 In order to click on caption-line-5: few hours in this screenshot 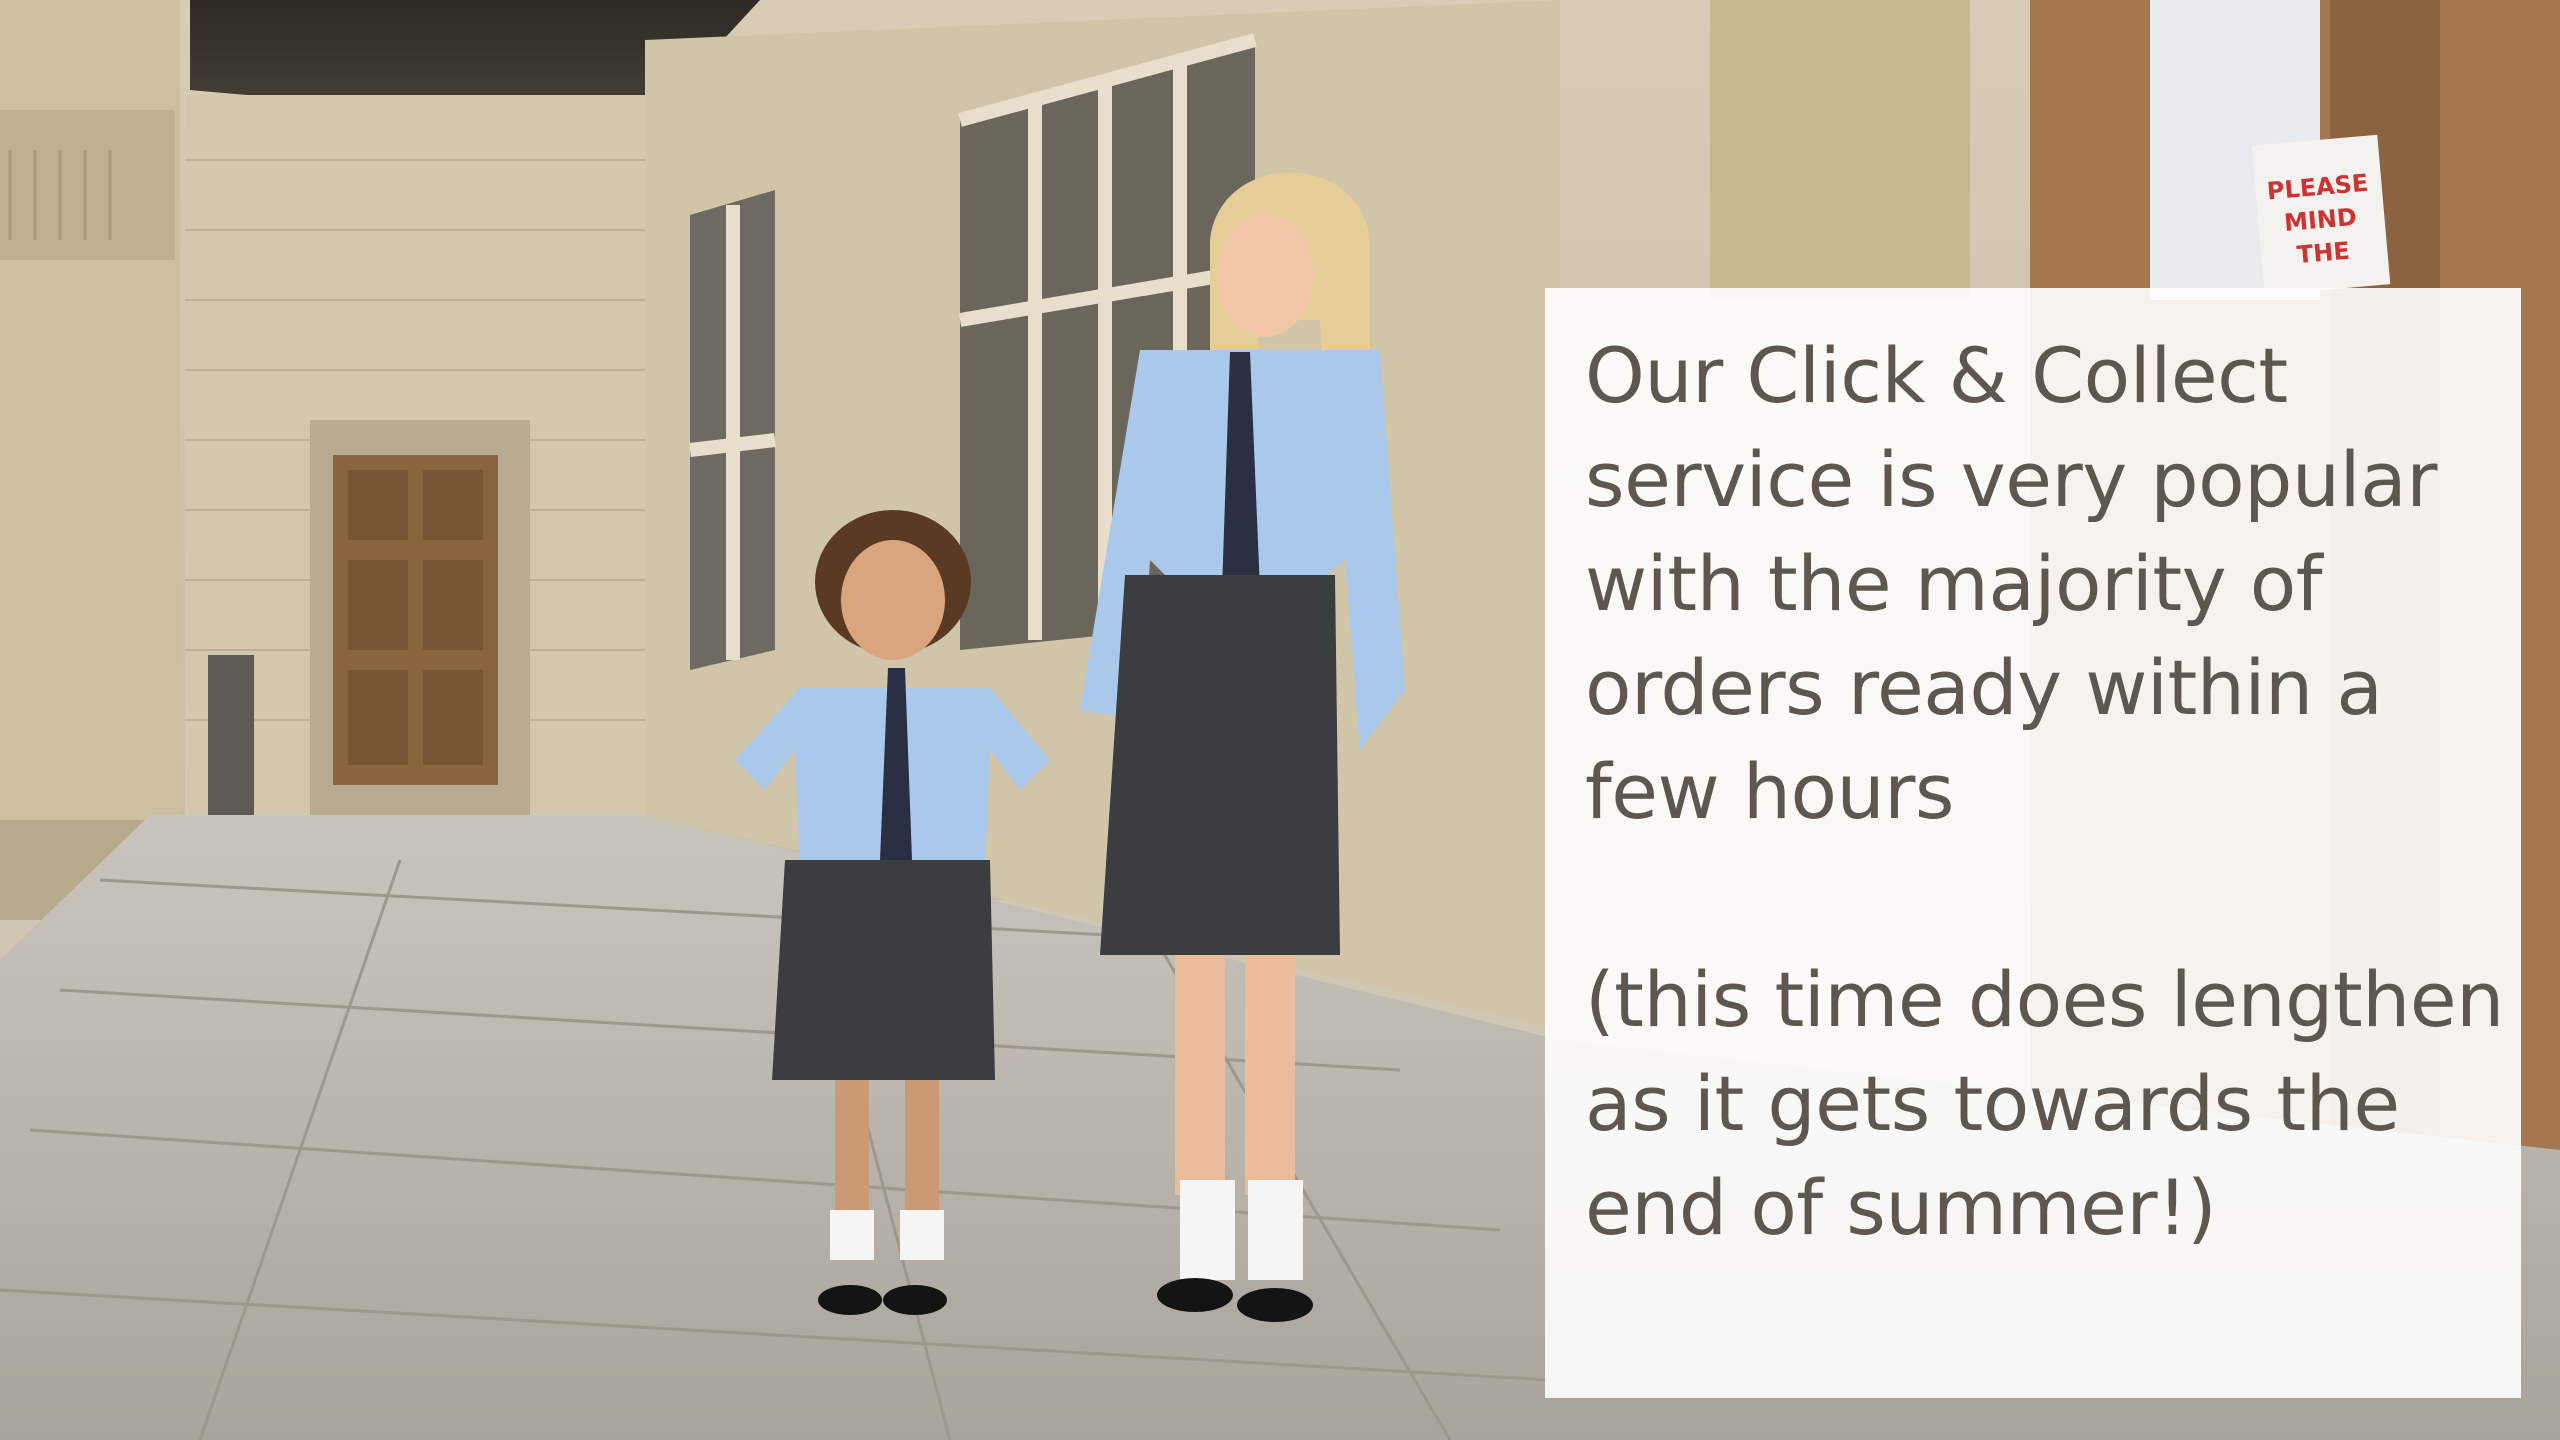, I will do `click(1770, 791)`.